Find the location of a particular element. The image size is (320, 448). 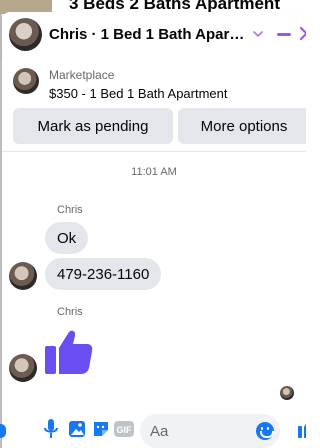

mark-as-pending-button: Mark as pending is located at coordinates (93, 126).